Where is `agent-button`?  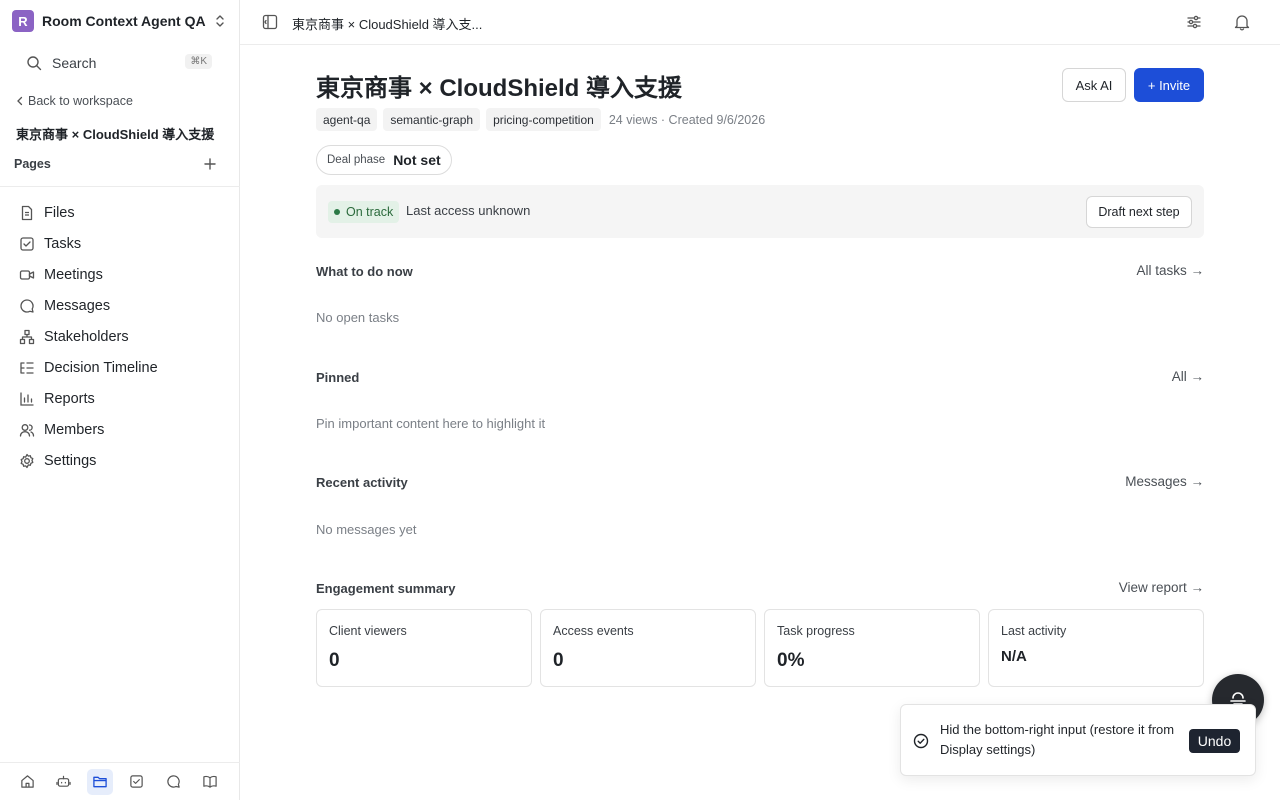 agent-button is located at coordinates (64, 782).